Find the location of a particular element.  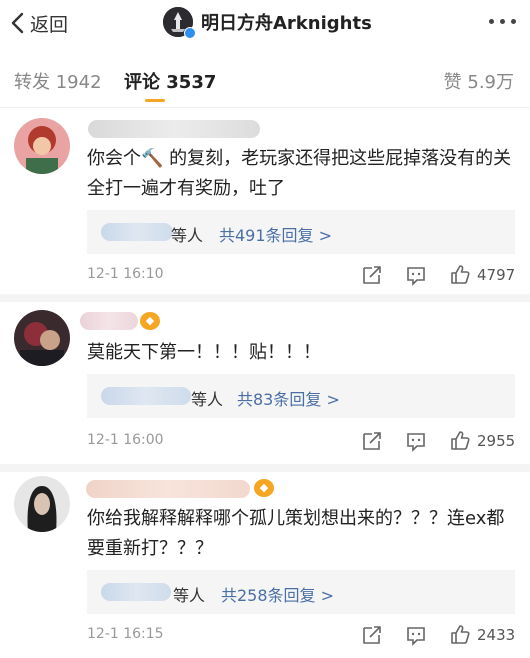

back-label: 返回 is located at coordinates (49, 24).